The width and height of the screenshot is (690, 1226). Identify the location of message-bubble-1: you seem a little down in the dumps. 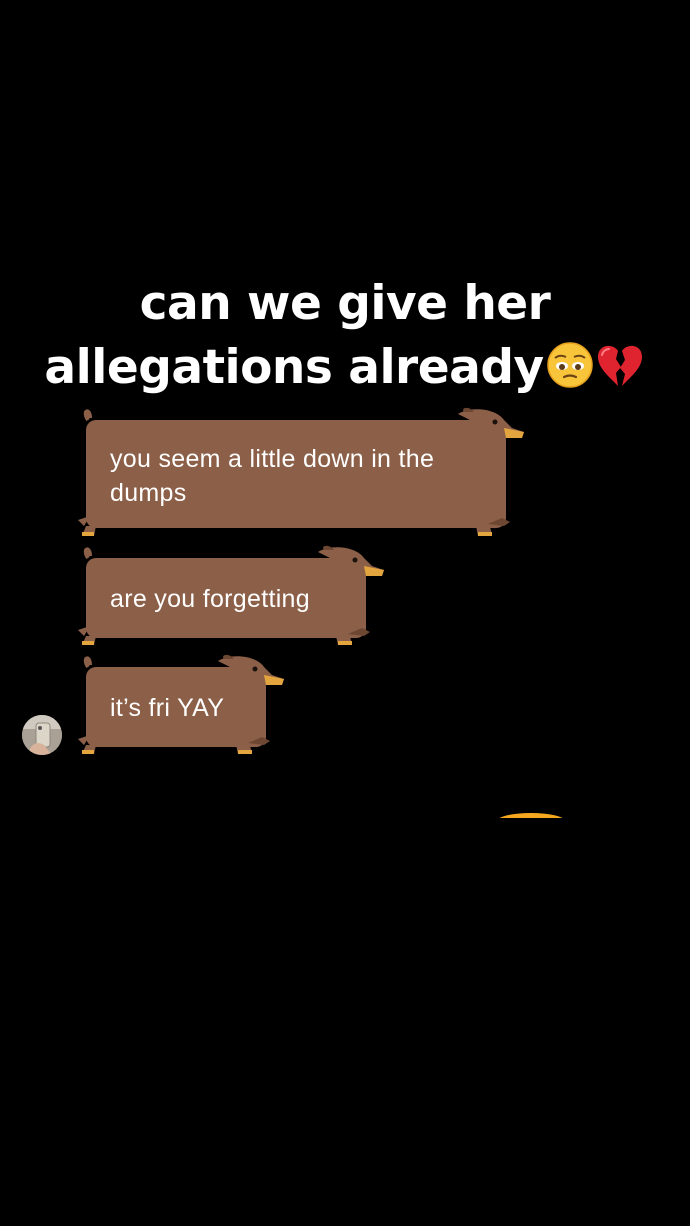
(302, 472).